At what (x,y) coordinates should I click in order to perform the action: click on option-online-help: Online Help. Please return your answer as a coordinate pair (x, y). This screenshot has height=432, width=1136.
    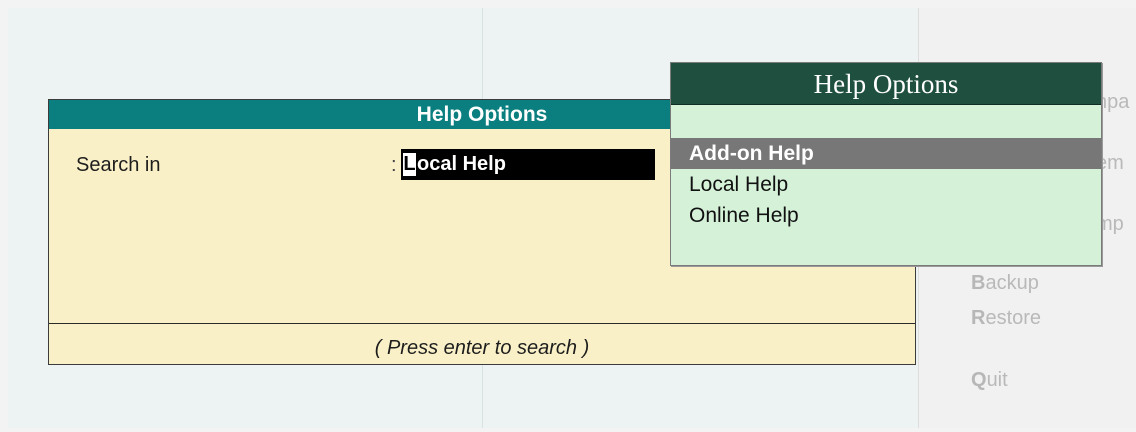
    Looking at the image, I should click on (886, 215).